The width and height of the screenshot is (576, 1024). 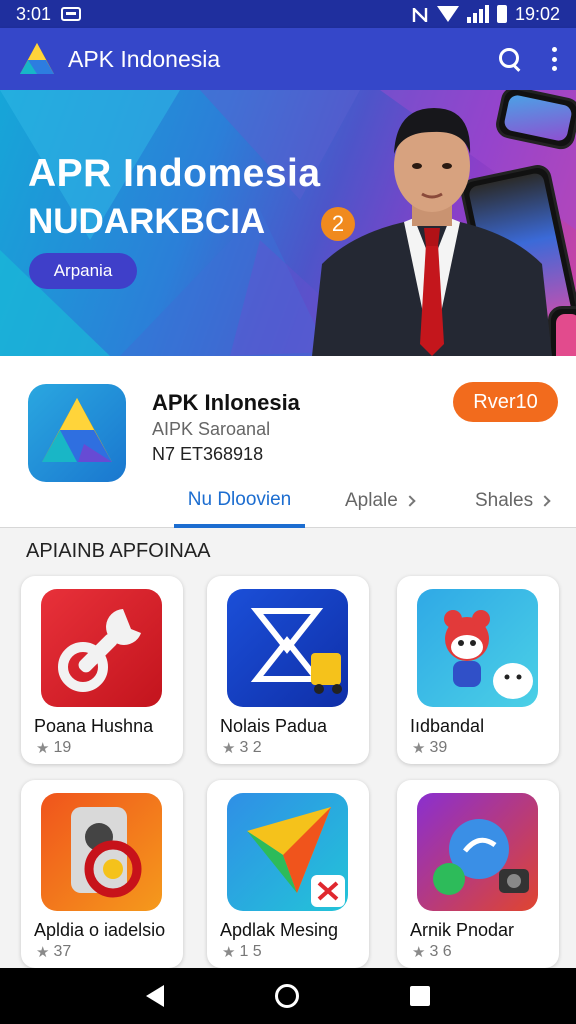 I want to click on banner-cta-button: Arpania, so click(x=83, y=271).